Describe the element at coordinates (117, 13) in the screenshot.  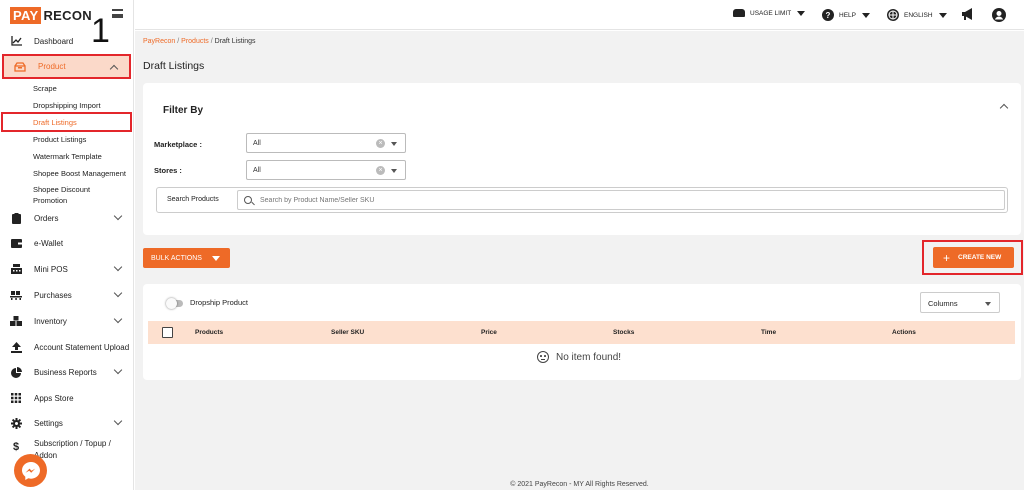
I see `menu-toggle-icon` at that location.